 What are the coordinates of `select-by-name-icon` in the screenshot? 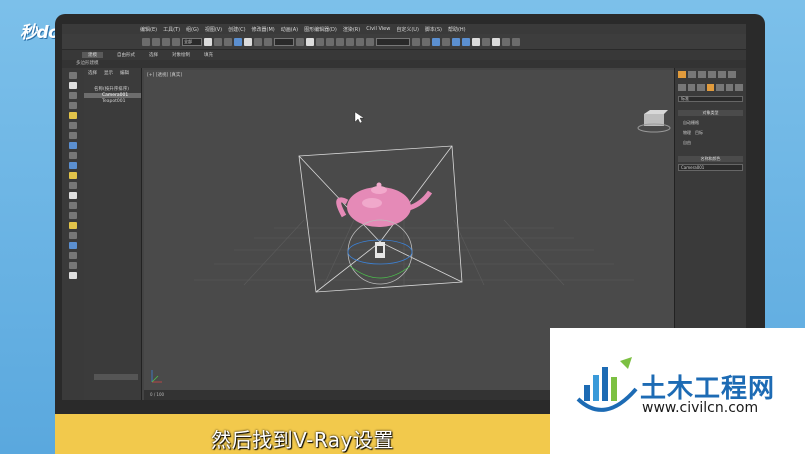 It's located at (218, 41).